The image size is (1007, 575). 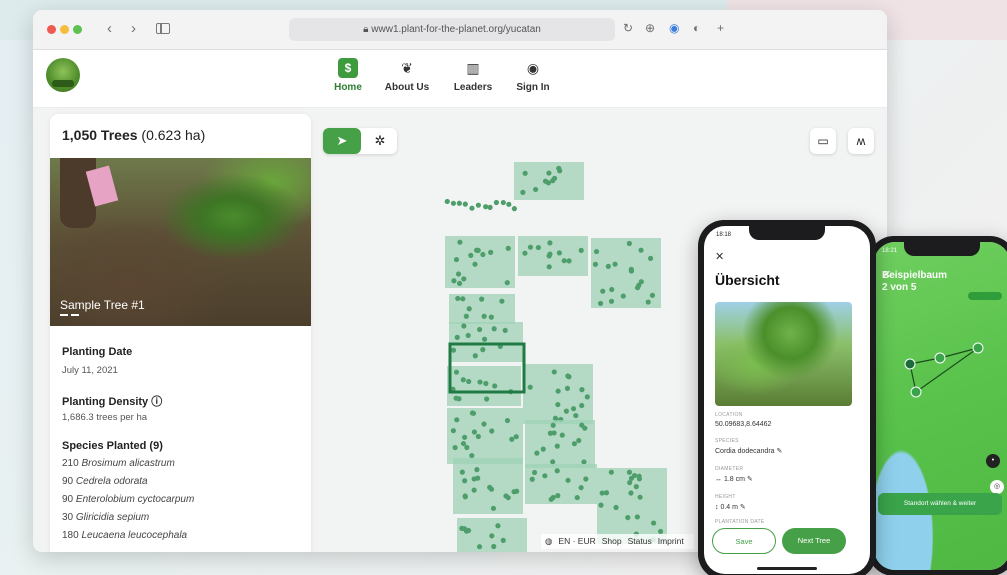 I want to click on save-button: Save, so click(x=744, y=541).